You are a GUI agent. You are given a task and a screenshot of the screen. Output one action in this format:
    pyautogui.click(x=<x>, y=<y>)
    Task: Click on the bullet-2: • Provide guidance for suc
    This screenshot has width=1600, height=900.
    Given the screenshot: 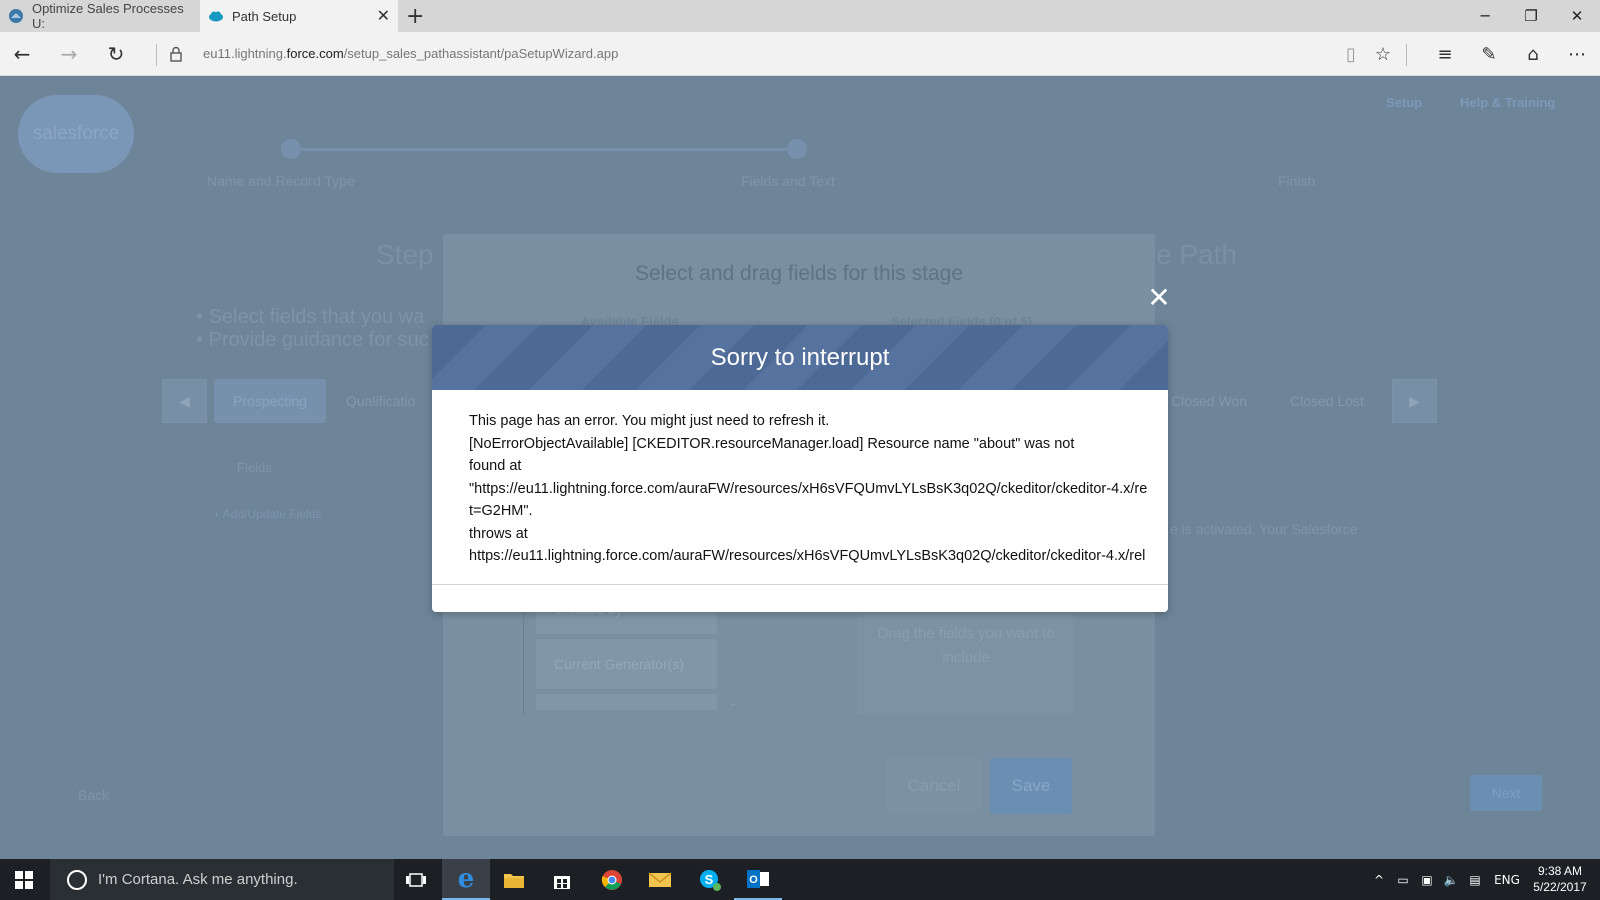 What is the action you would take?
    pyautogui.click(x=312, y=340)
    